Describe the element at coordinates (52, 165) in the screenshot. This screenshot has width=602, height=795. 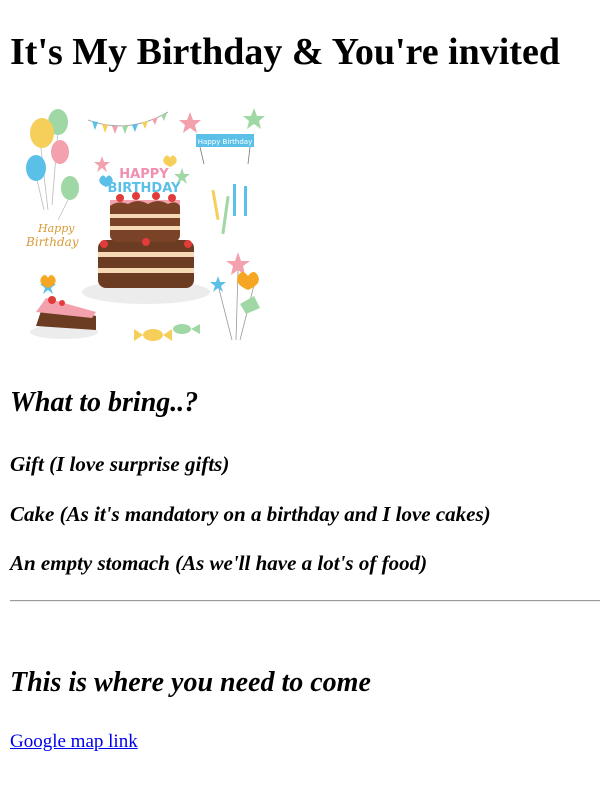
I see `balloons-icon` at that location.